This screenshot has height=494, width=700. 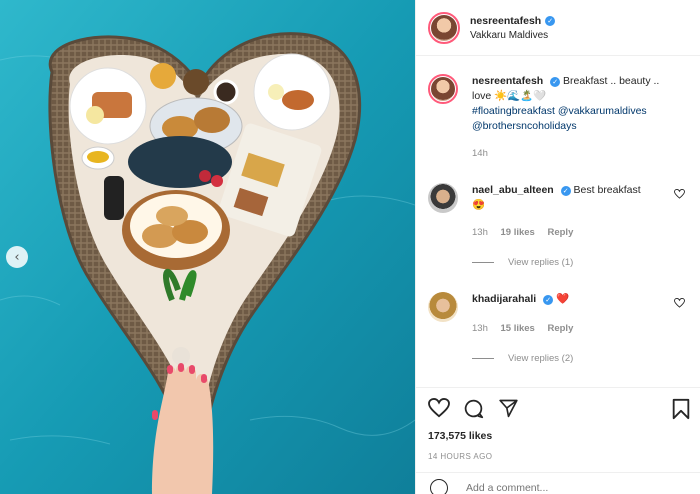 What do you see at coordinates (507, 81) in the screenshot?
I see `caption-username: nesreentafesh` at bounding box center [507, 81].